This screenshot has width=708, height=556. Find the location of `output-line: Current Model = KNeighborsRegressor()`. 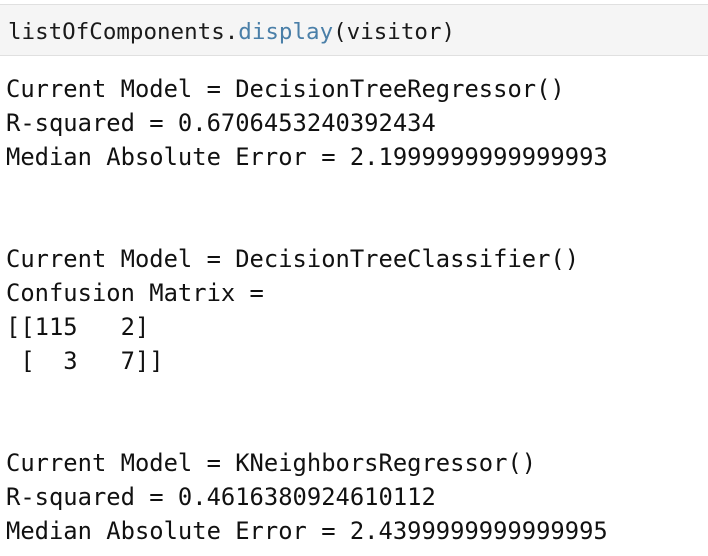

output-line: Current Model = KNeighborsRegressor() is located at coordinates (271, 463).